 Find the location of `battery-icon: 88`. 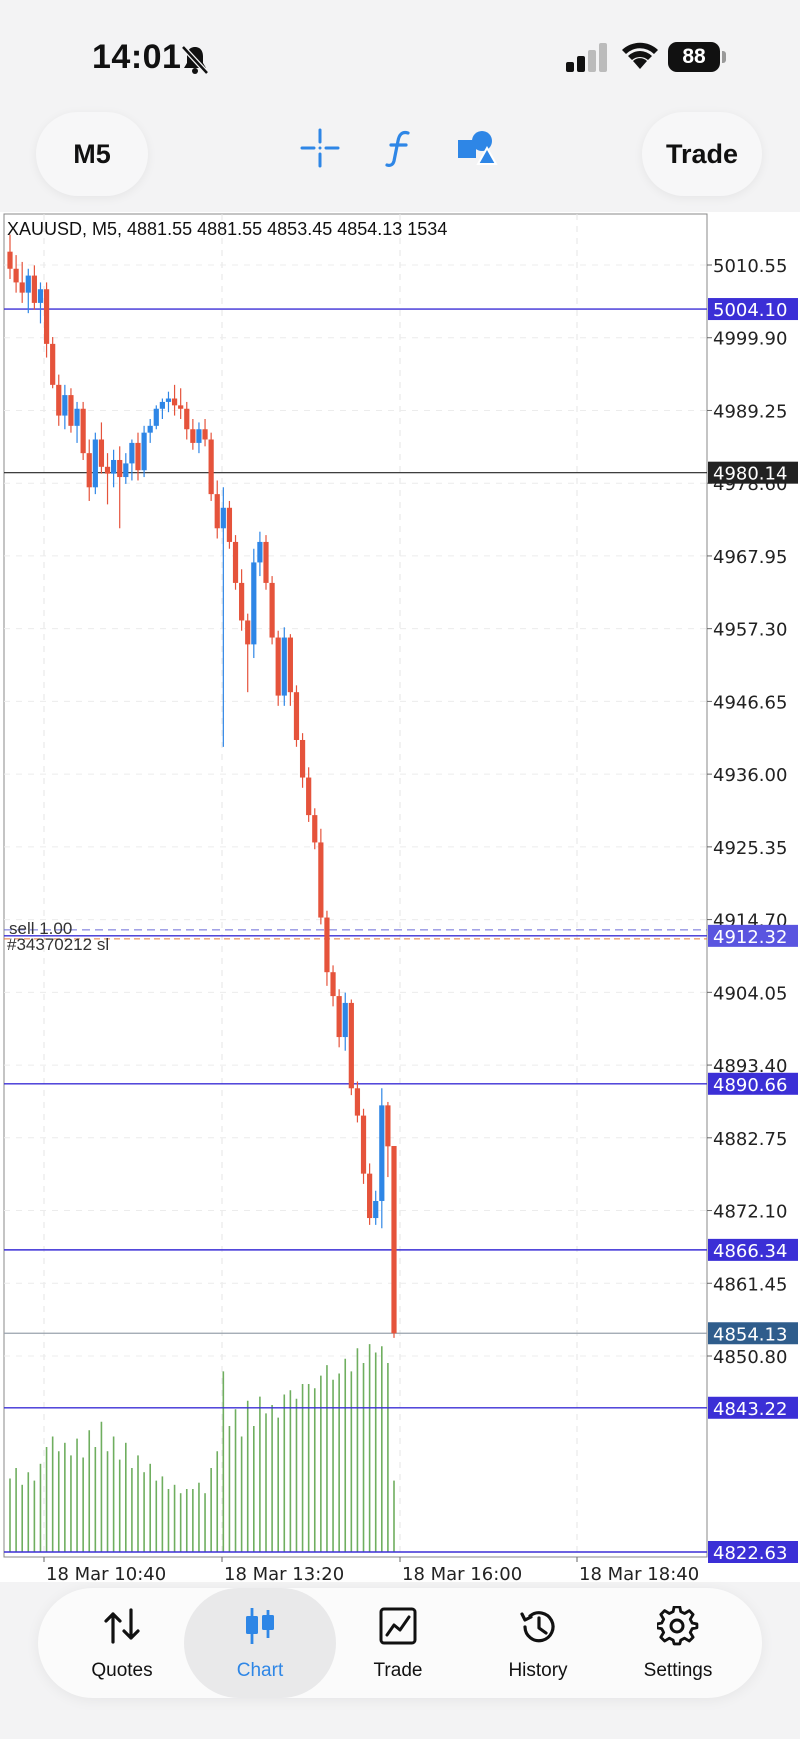

battery-icon: 88 is located at coordinates (698, 57).